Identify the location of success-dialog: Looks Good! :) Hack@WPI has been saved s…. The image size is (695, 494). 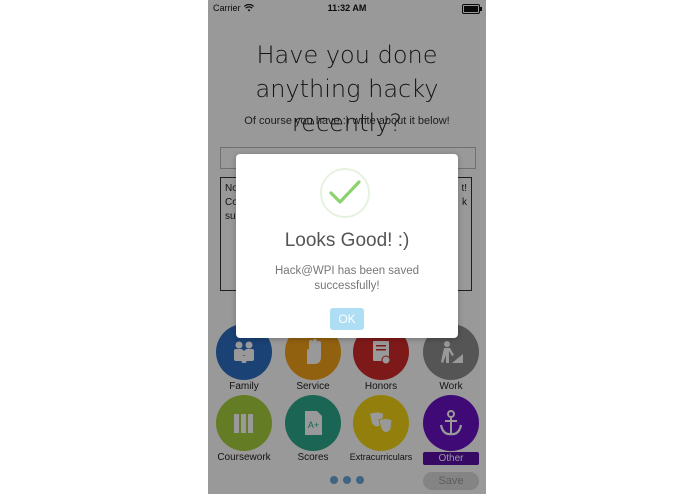
(347, 246).